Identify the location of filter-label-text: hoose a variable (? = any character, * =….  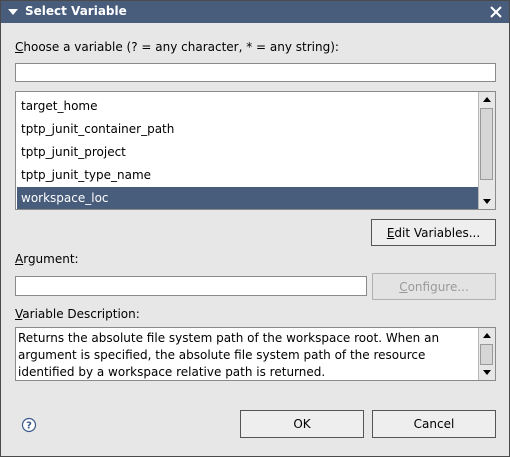
(181, 47).